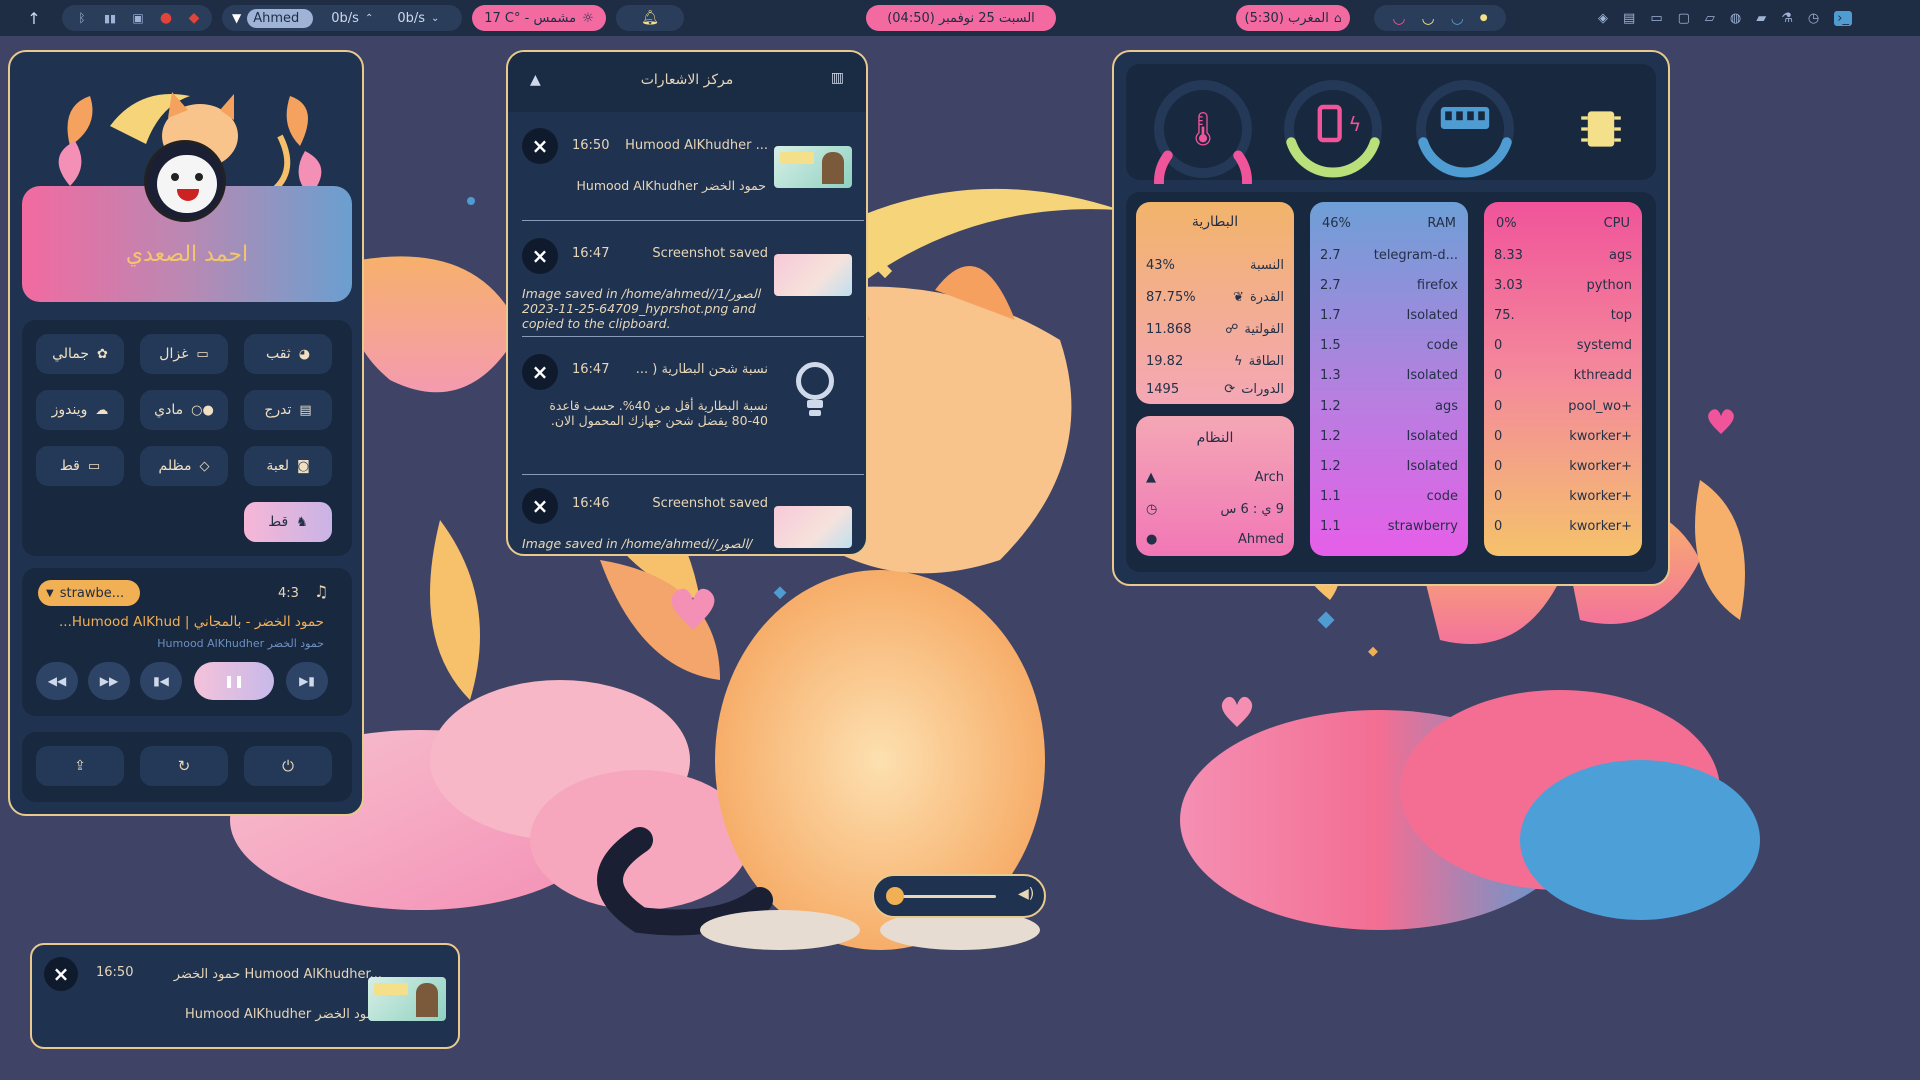 The image size is (1920, 1080). Describe the element at coordinates (288, 766) in the screenshot. I see `power-button: ⏻` at that location.